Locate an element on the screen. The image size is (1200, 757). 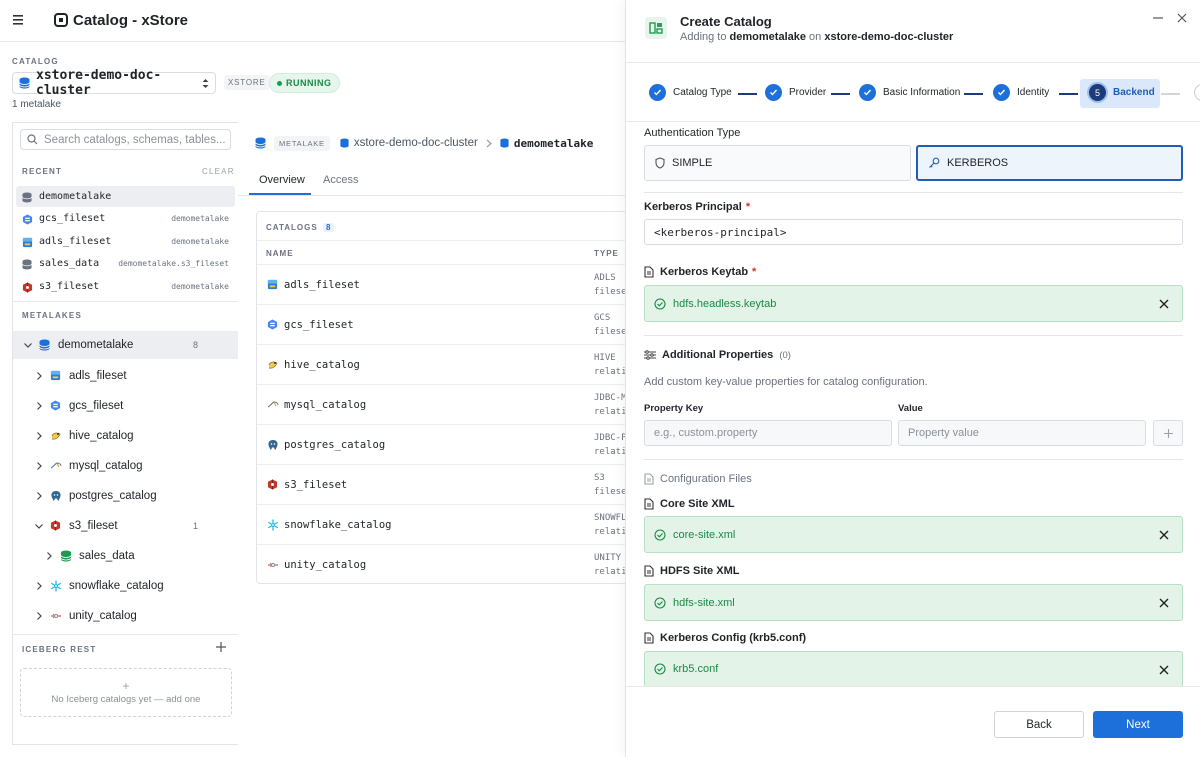
next-button: Next is located at coordinates (1138, 724).